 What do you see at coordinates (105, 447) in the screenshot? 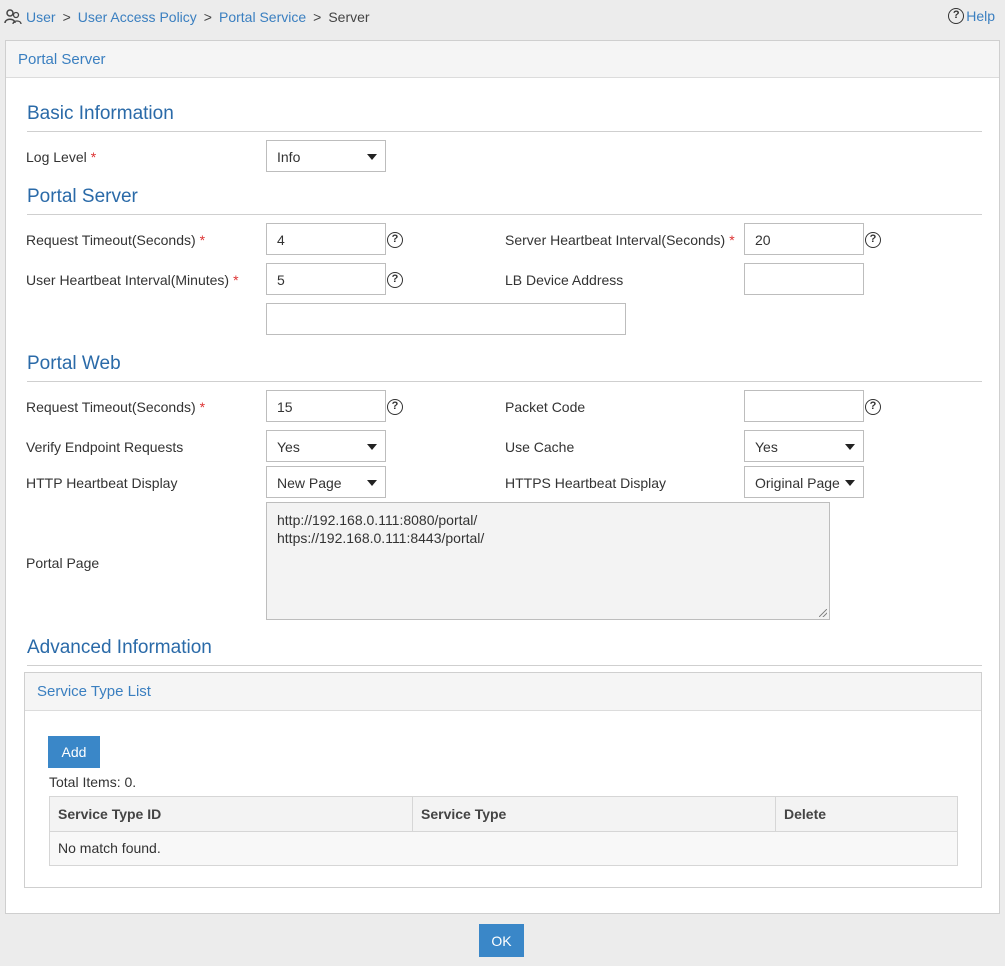
I see `verify-endpoint-label: Verify Endpoint Requests` at bounding box center [105, 447].